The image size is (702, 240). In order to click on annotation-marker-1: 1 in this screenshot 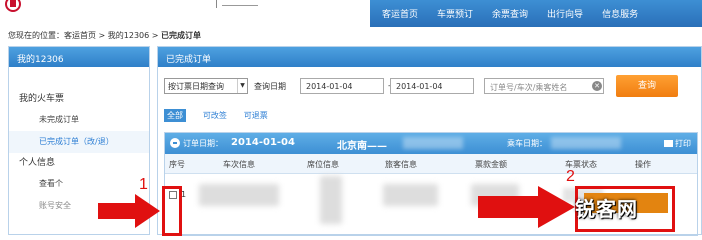, I will do `click(143, 184)`.